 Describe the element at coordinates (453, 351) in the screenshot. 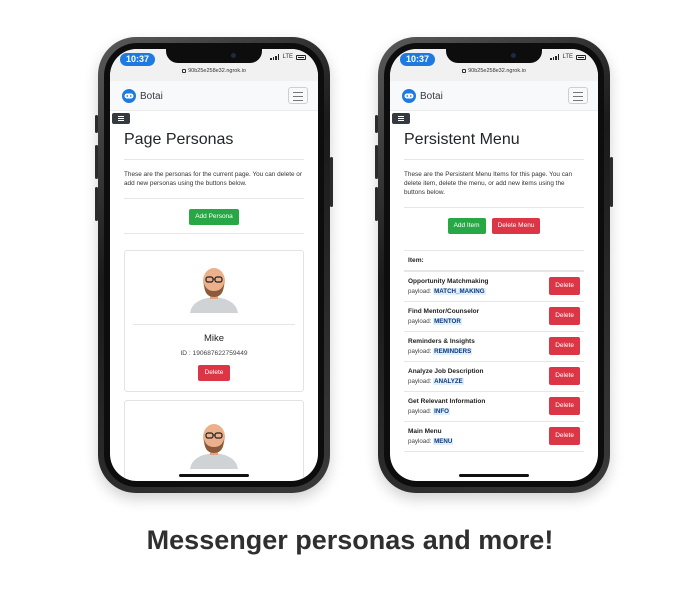

I see `payload-value: REMINDERS` at that location.